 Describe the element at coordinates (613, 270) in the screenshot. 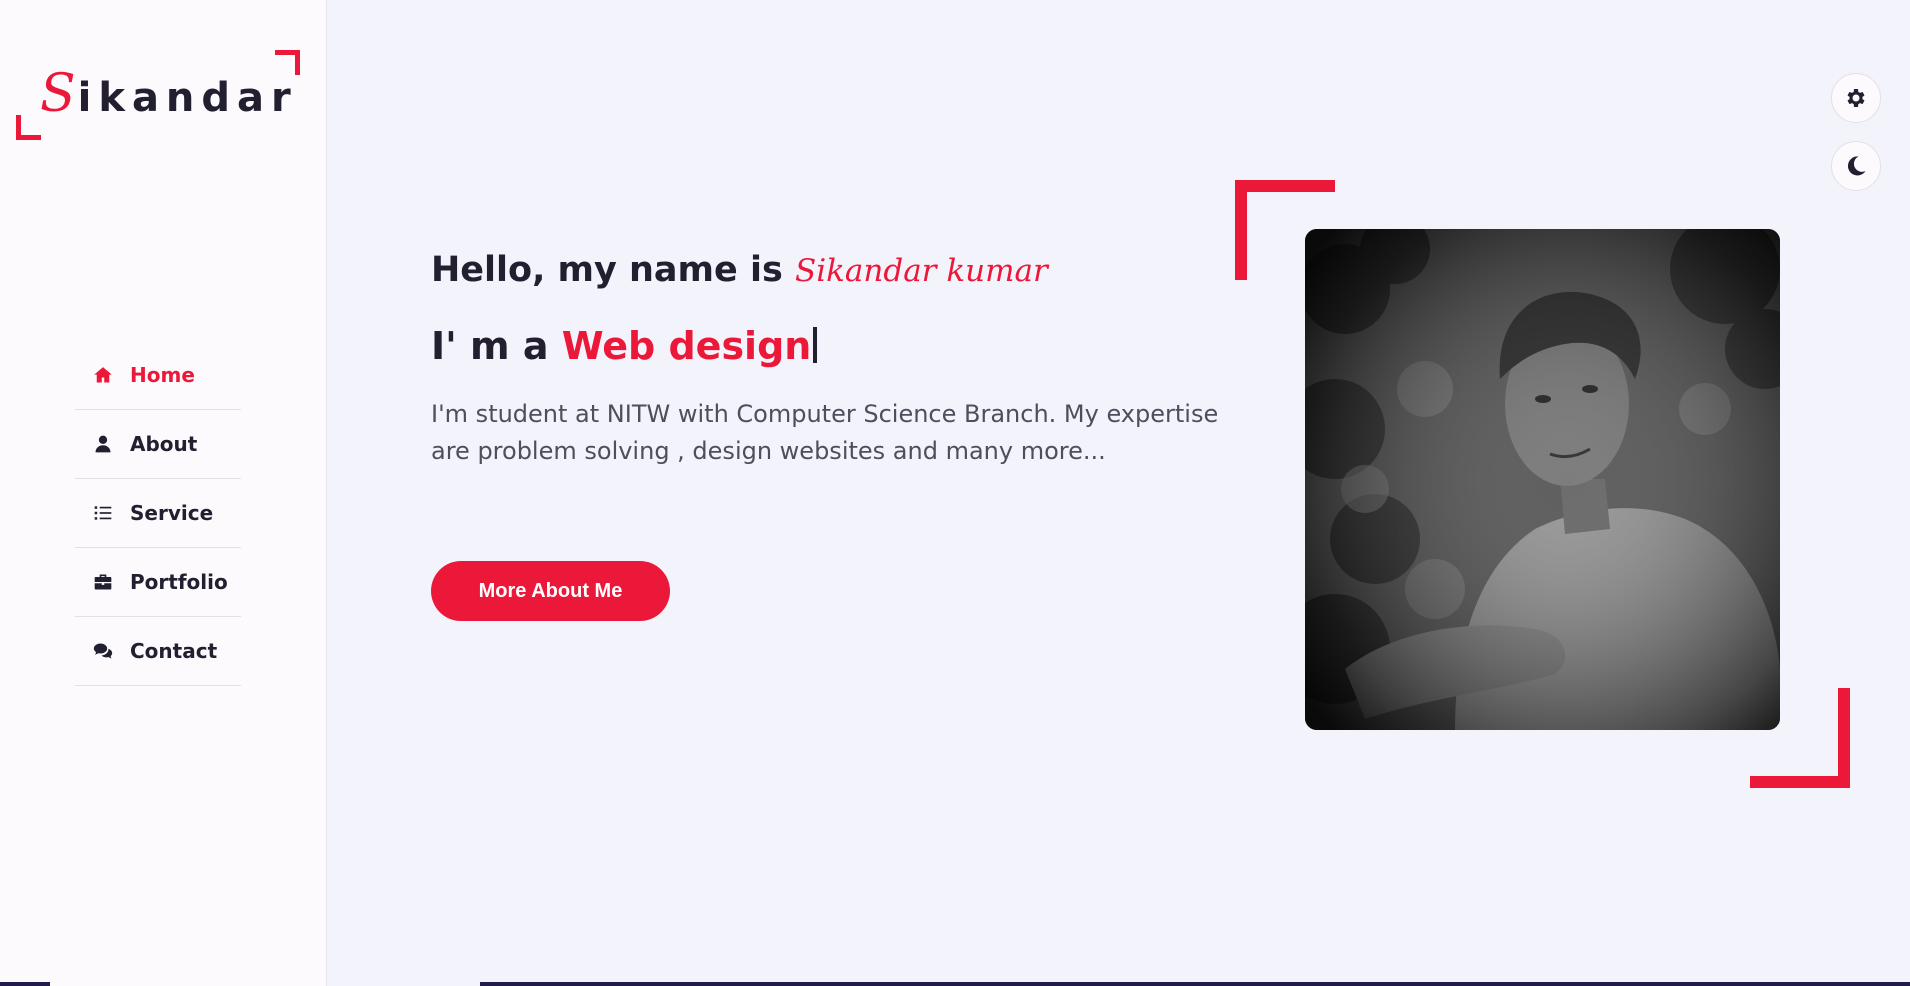

I see `greeting-text: Hello, my name is` at that location.